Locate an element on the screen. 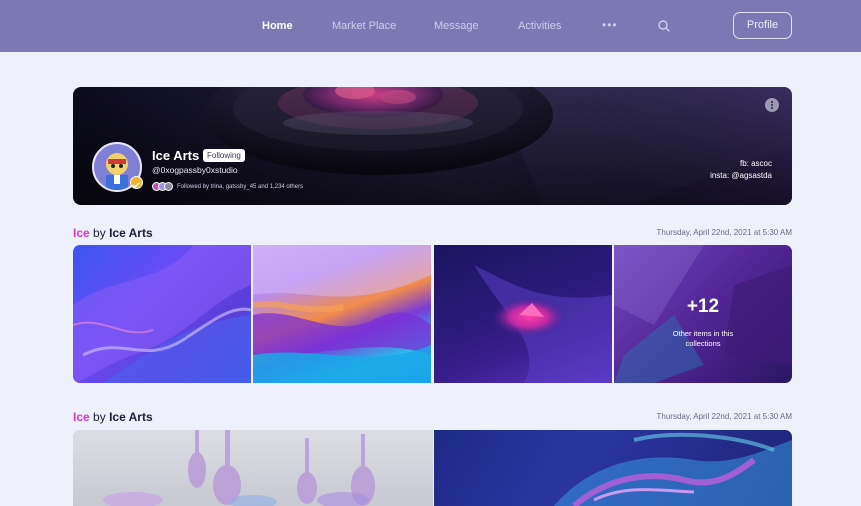 This screenshot has width=861, height=506. profile-name: Ice Arts is located at coordinates (176, 155).